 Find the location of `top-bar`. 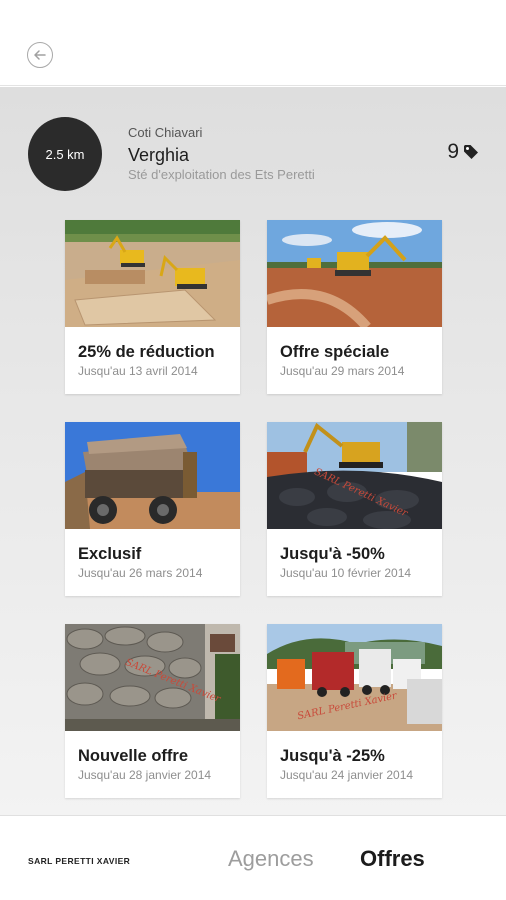

top-bar is located at coordinates (253, 43).